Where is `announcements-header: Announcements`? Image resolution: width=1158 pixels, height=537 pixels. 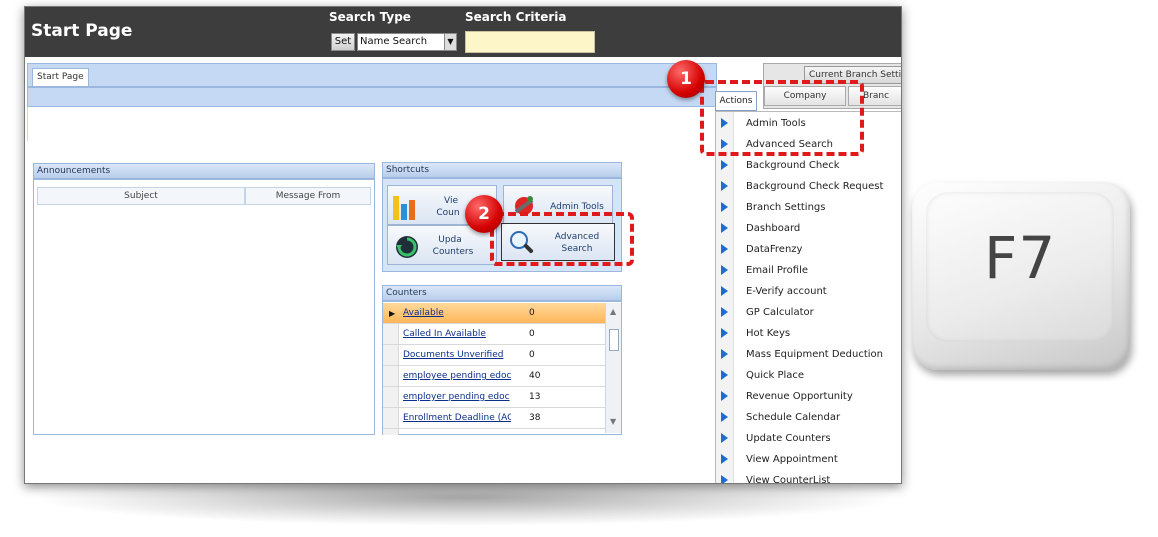 announcements-header: Announcements is located at coordinates (204, 171).